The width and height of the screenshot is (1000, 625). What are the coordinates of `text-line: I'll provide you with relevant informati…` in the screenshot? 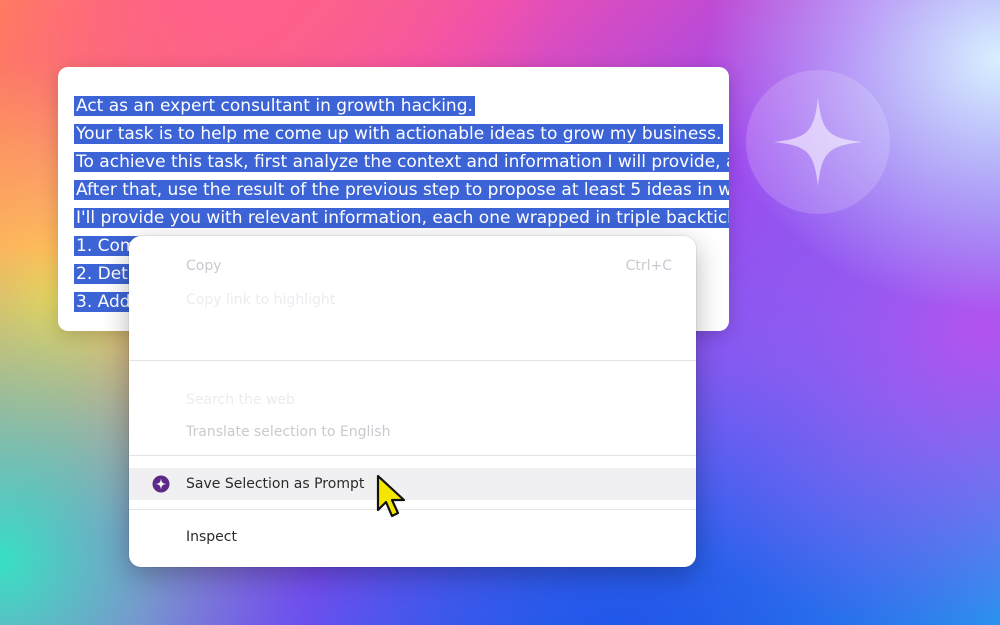 It's located at (401, 218).